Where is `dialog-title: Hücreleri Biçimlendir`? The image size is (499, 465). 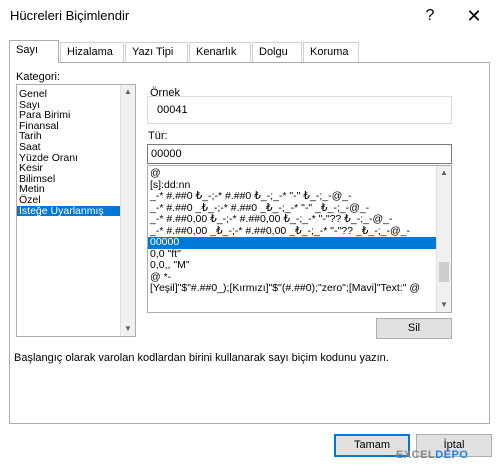
dialog-title: Hücreleri Biçimlendir is located at coordinates (70, 15).